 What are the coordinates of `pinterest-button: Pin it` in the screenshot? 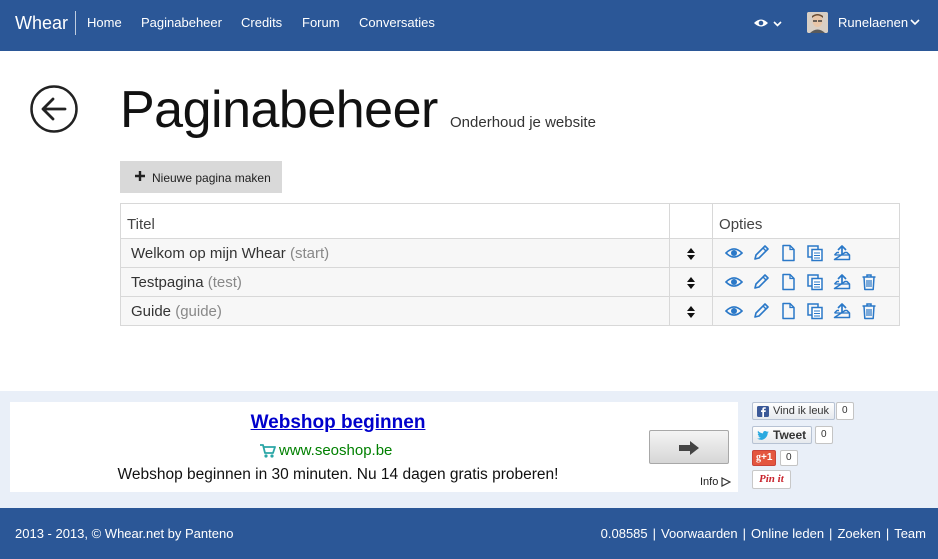 It's located at (771, 479).